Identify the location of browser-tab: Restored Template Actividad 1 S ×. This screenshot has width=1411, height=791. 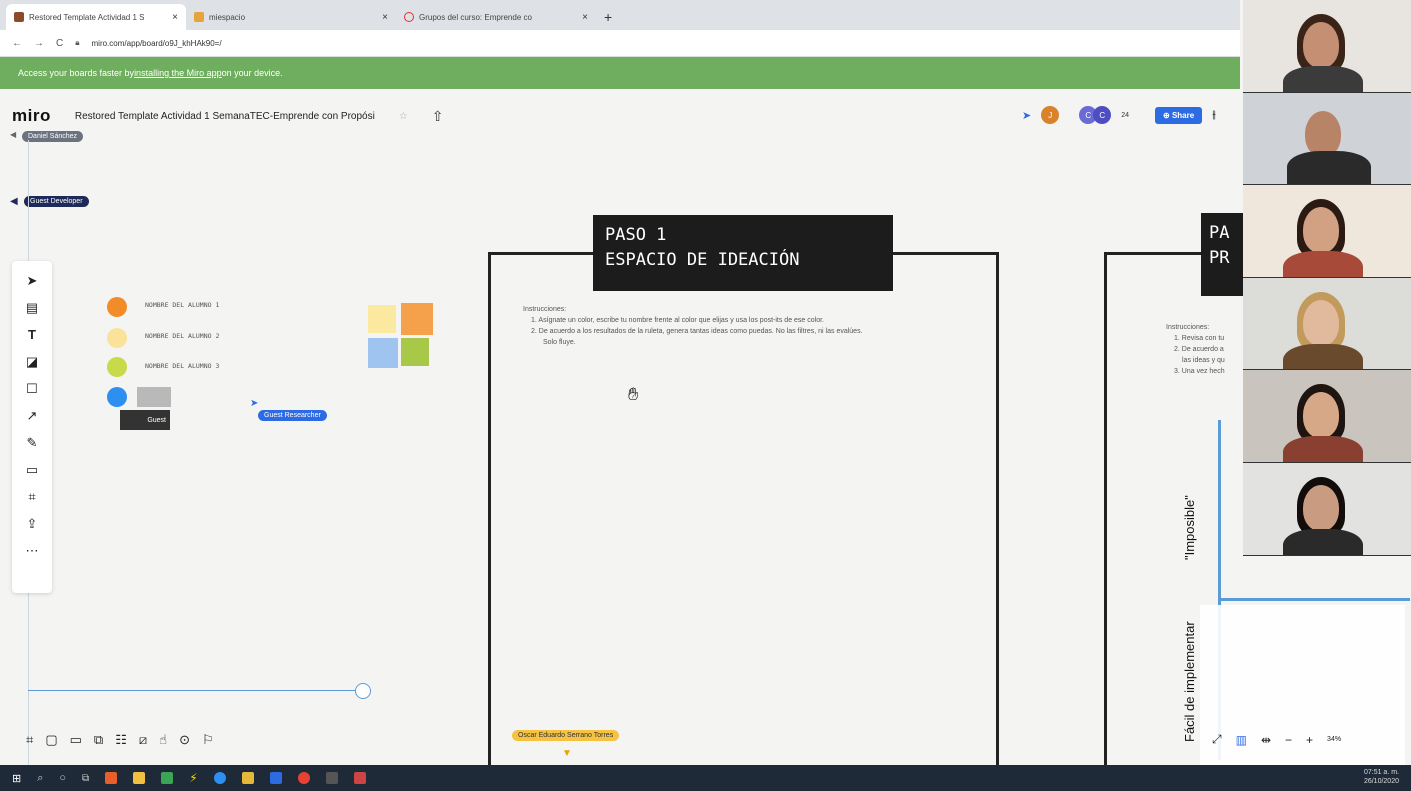
(96, 17).